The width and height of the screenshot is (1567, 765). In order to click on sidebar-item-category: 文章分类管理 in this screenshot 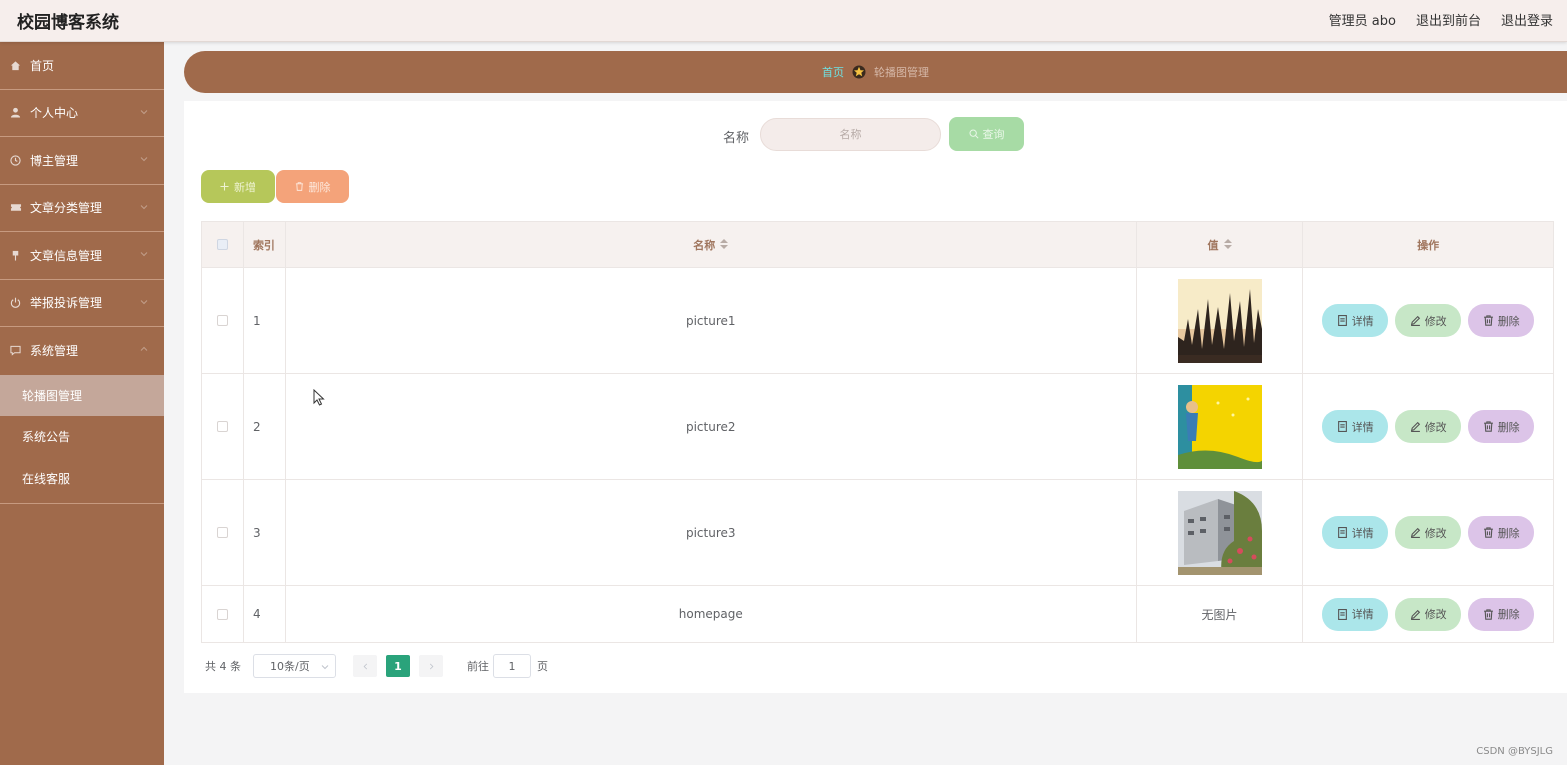, I will do `click(82, 208)`.